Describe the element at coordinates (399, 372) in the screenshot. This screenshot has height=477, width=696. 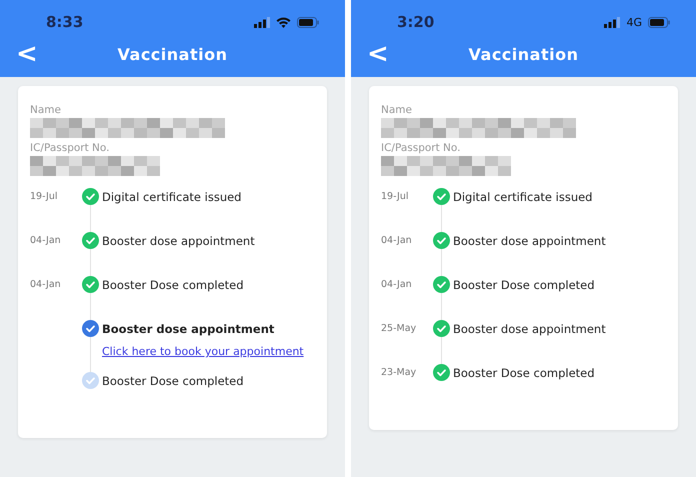
I see `step-date: 23-May` at that location.